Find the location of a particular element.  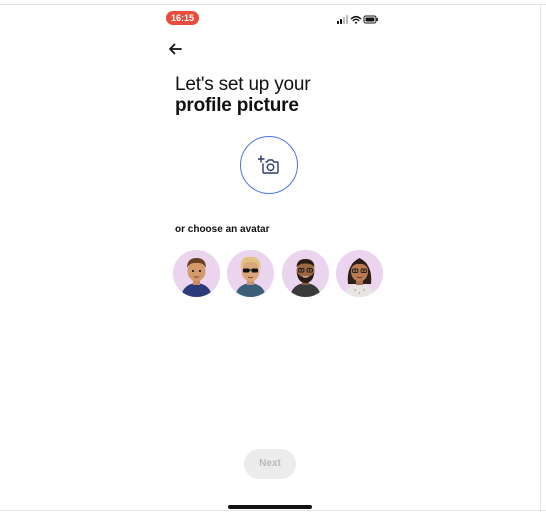

avatar-woman-glasses is located at coordinates (359, 273).